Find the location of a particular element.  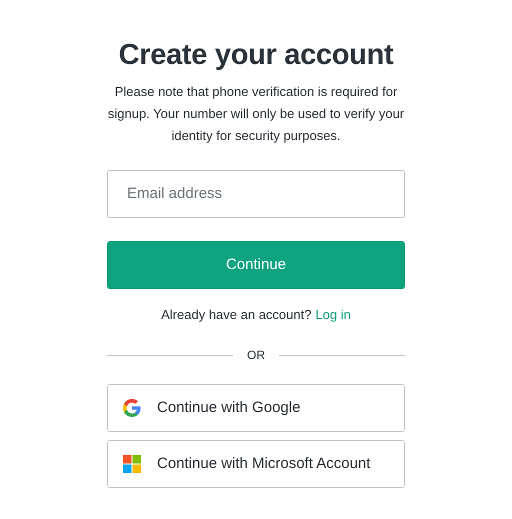

microsoft-icon is located at coordinates (132, 464).